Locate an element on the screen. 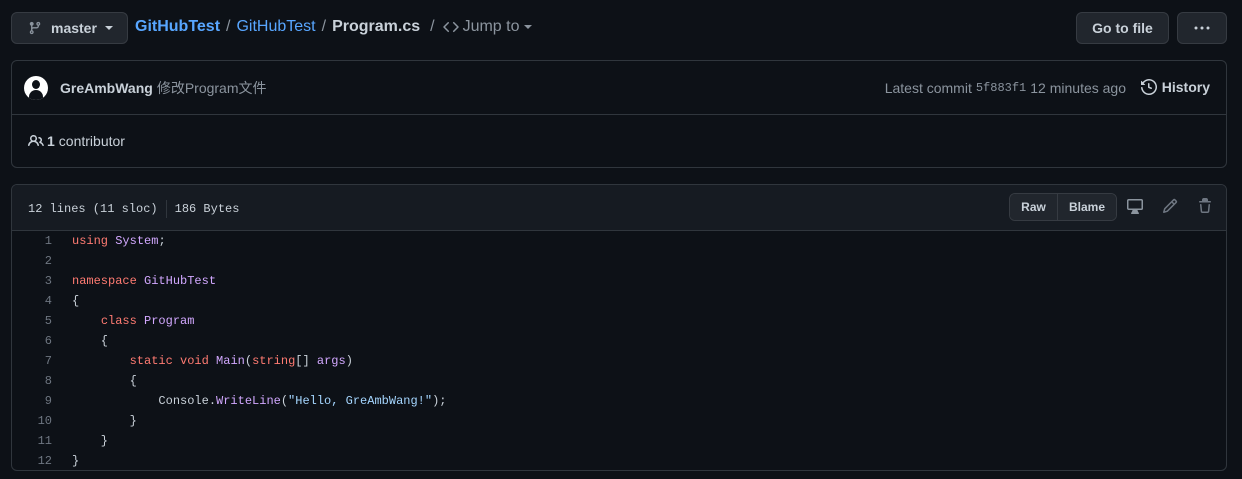  code-line: 11 } is located at coordinates (619, 441).